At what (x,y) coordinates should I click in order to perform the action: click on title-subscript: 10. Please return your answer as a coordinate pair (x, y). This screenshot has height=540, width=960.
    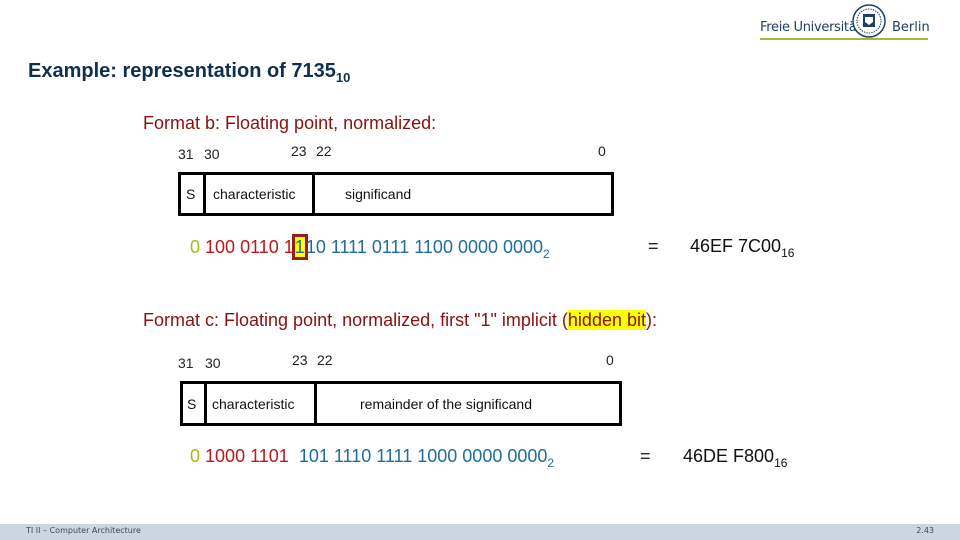
    Looking at the image, I should click on (343, 77).